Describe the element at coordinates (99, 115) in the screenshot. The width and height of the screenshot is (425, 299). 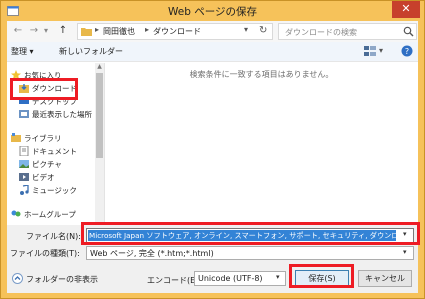
I see `scrollbar-thumb` at that location.